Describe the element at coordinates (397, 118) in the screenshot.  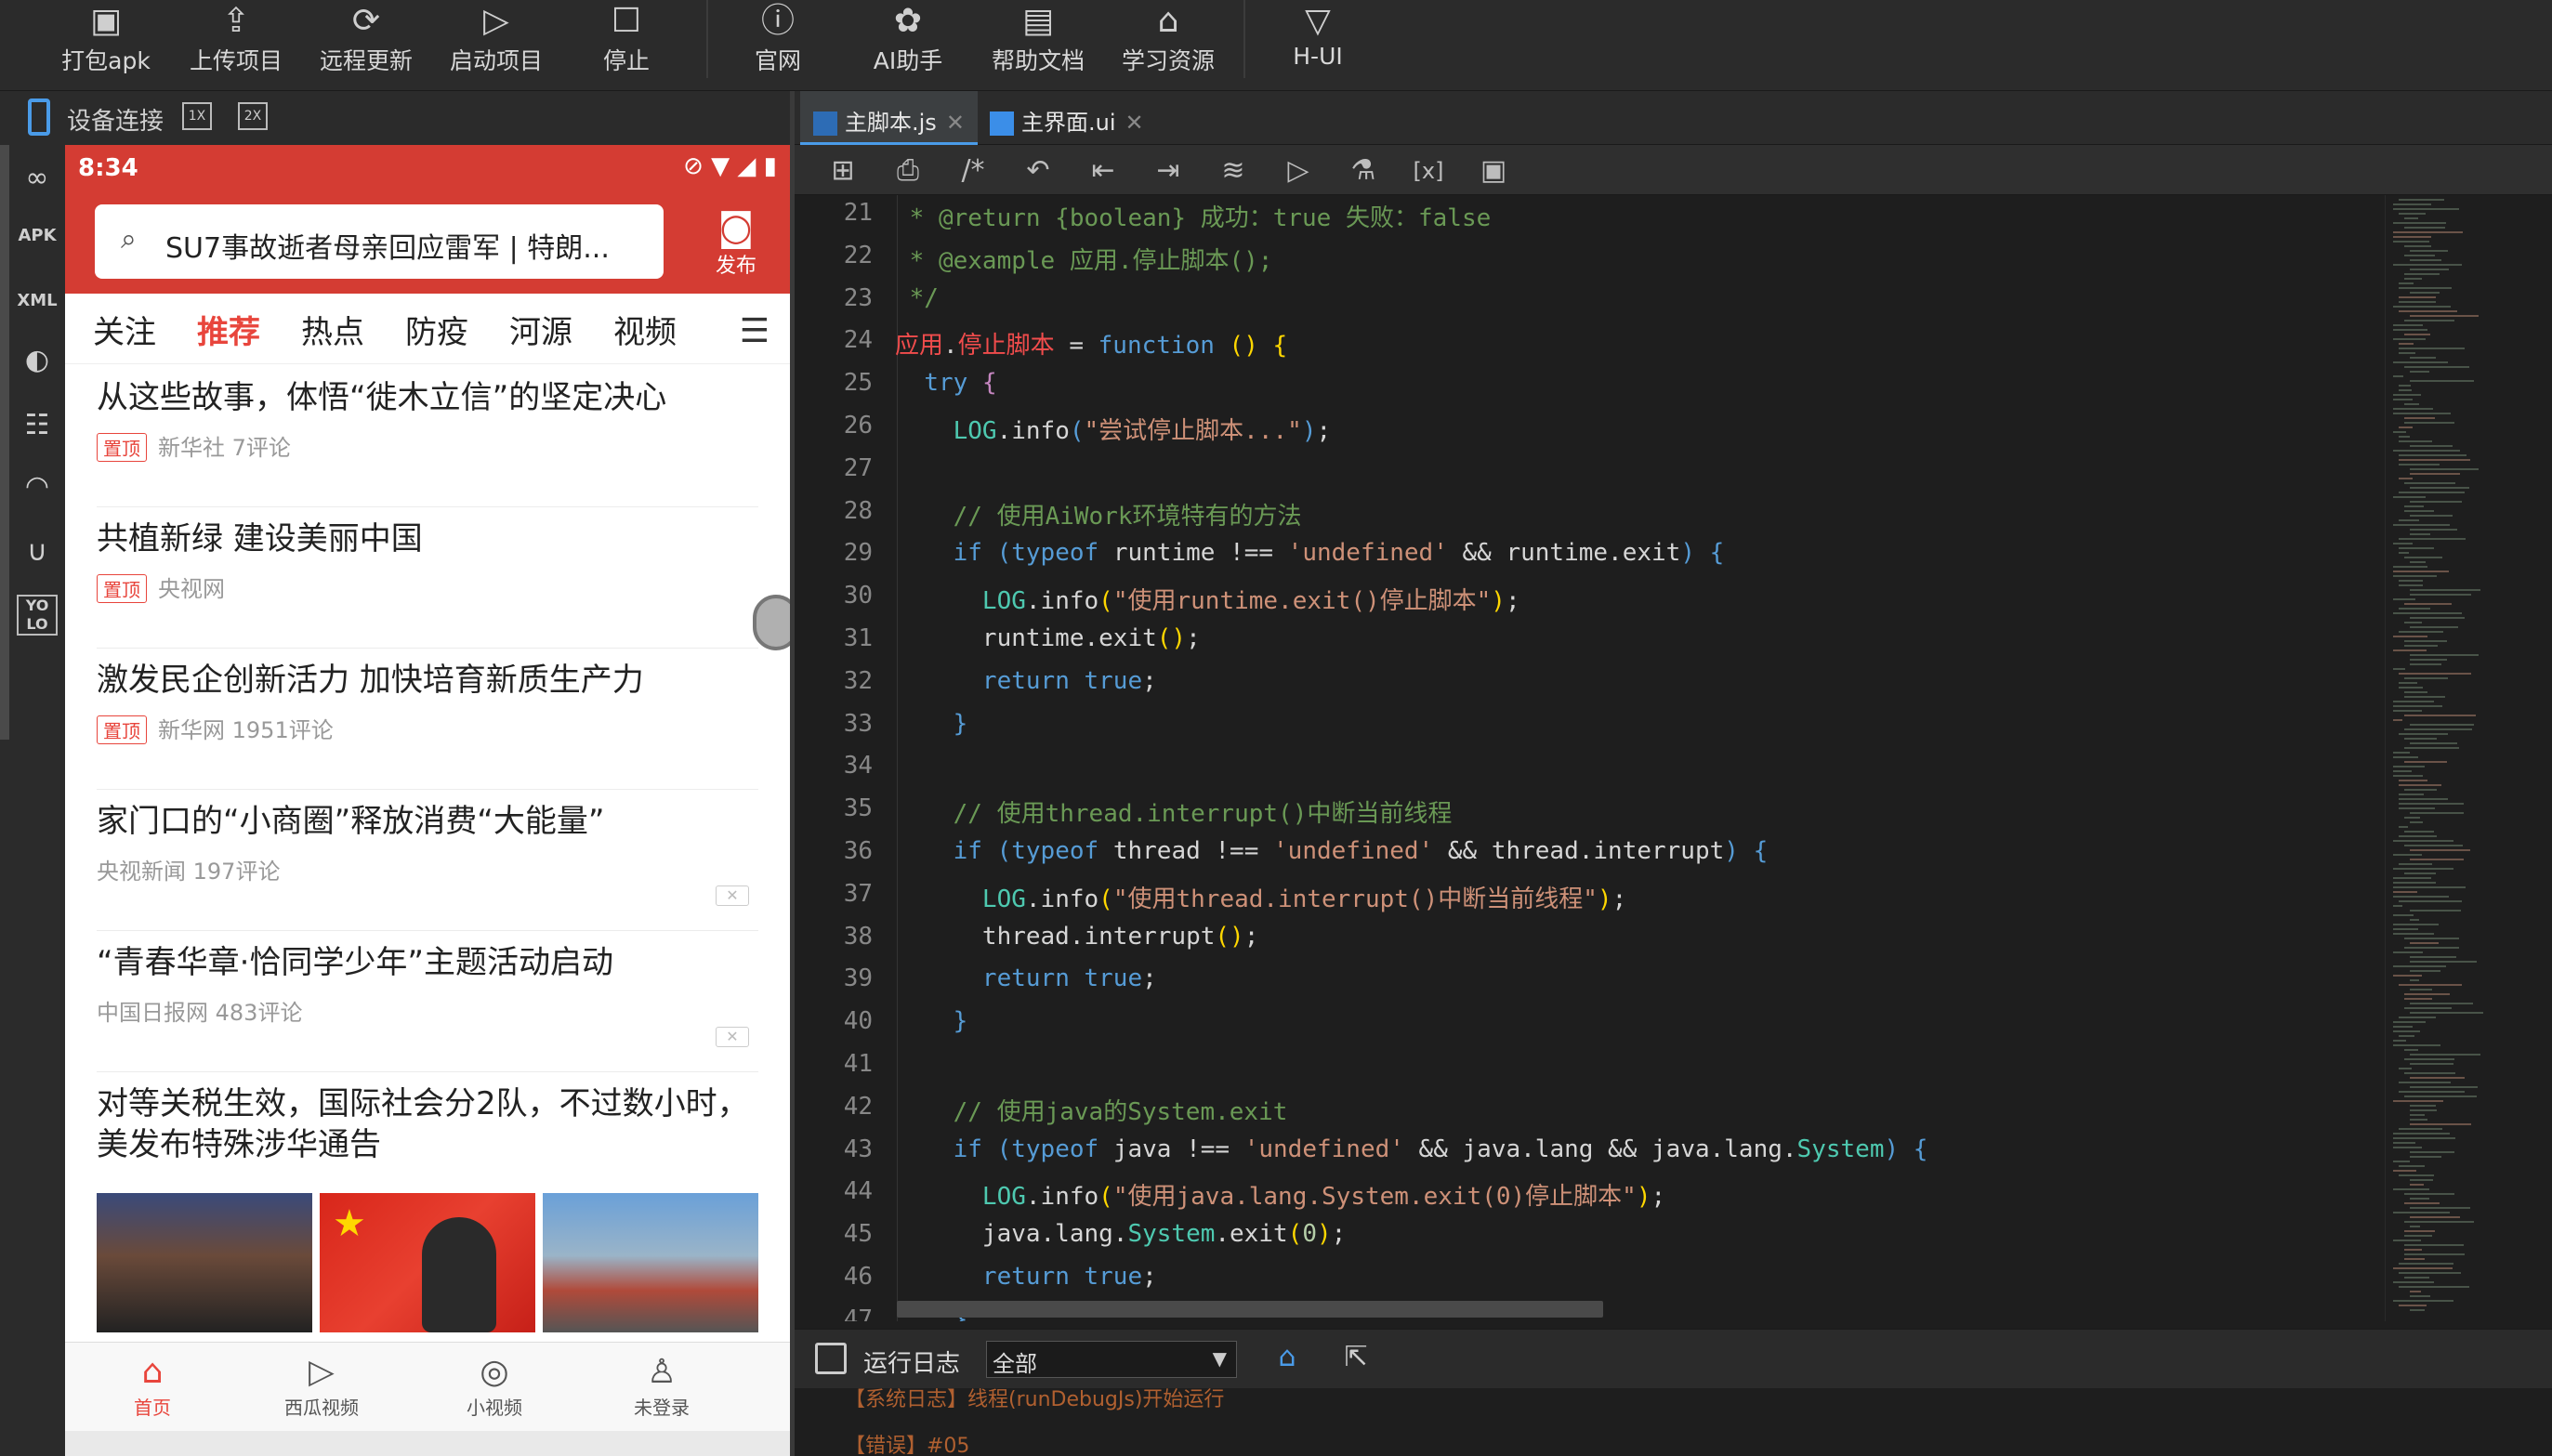
I see `device-connection-bar: 设备连接 1X 2X` at that location.